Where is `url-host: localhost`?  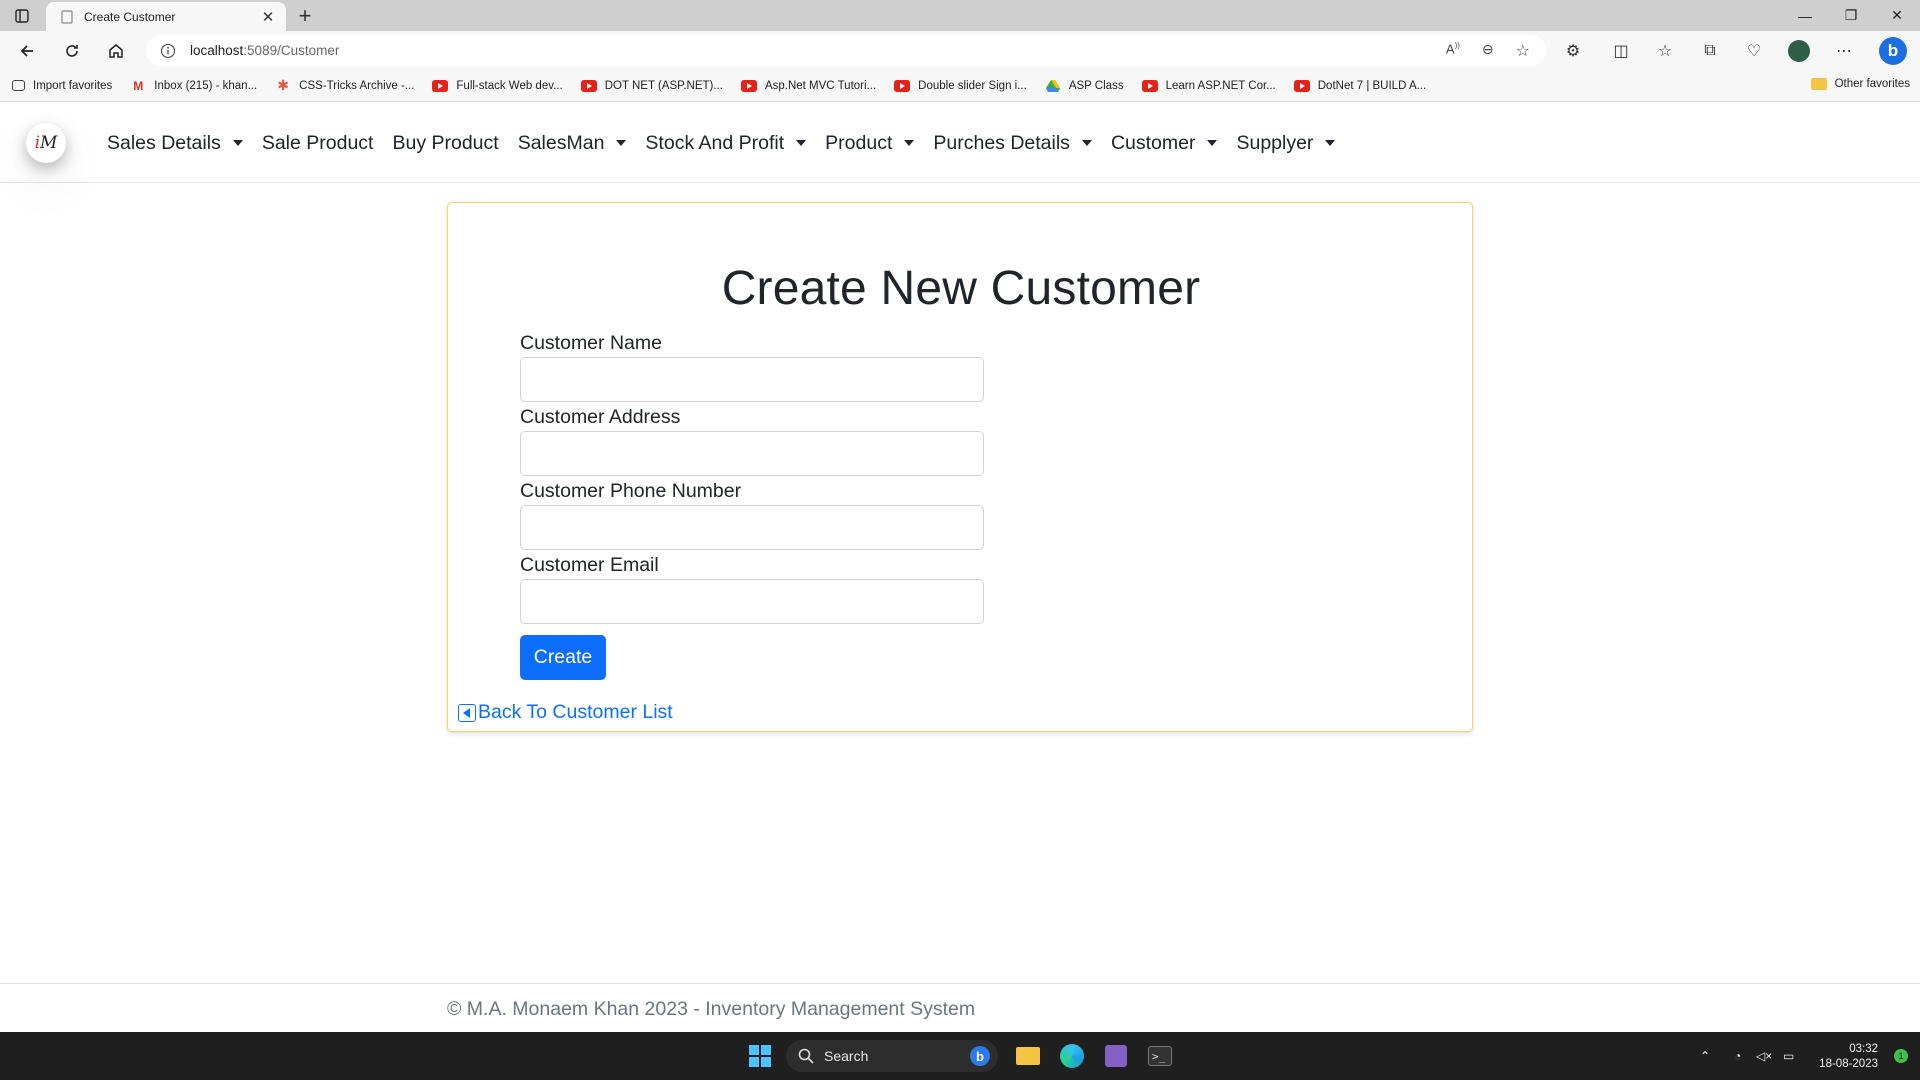 url-host: localhost is located at coordinates (217, 50).